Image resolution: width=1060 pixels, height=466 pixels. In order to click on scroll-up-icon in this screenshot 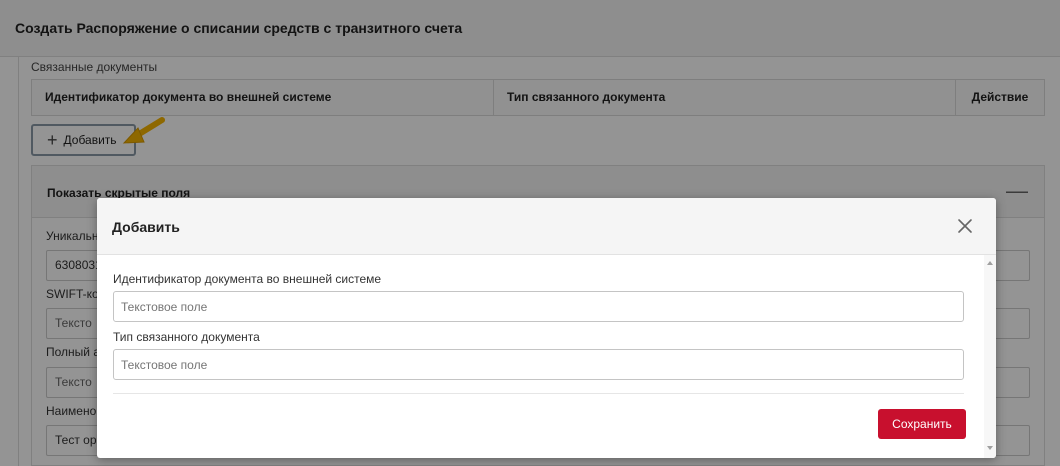, I will do `click(990, 263)`.